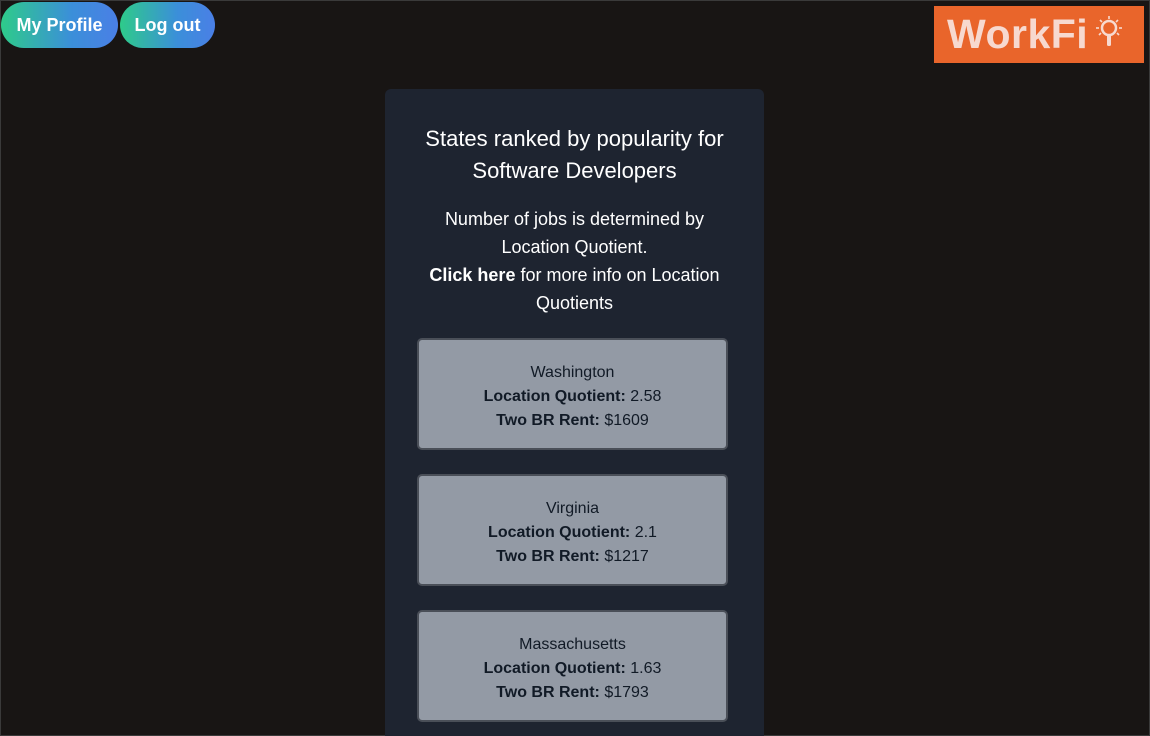 The width and height of the screenshot is (1150, 736). What do you see at coordinates (572, 508) in the screenshot?
I see `state-name: Virginia` at bounding box center [572, 508].